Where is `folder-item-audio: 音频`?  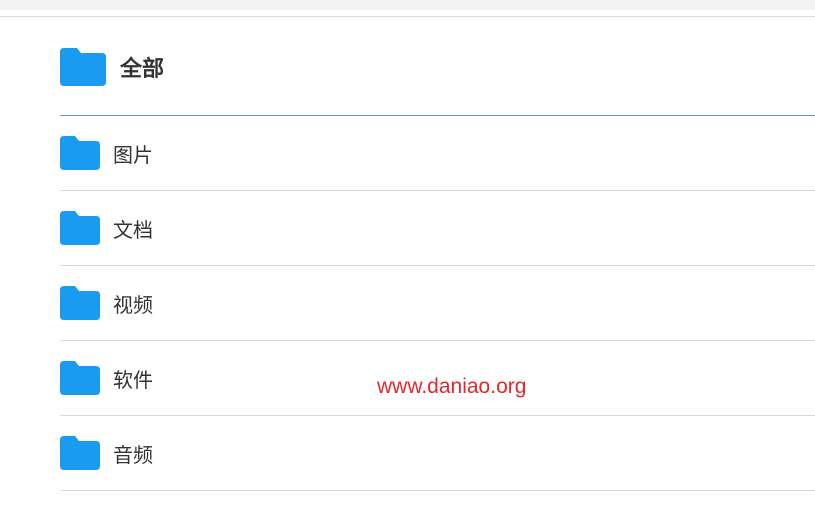
folder-item-audio: 音频 is located at coordinates (437, 453).